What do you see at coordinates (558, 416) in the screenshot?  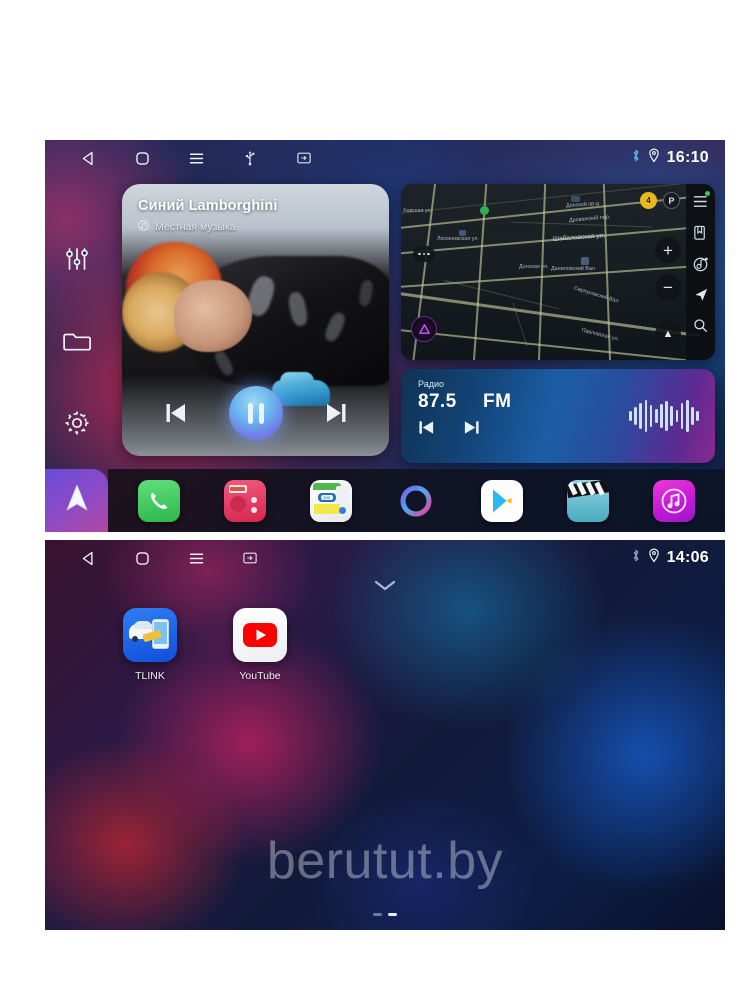 I see `radio-widget: Радио 87.5 FM` at bounding box center [558, 416].